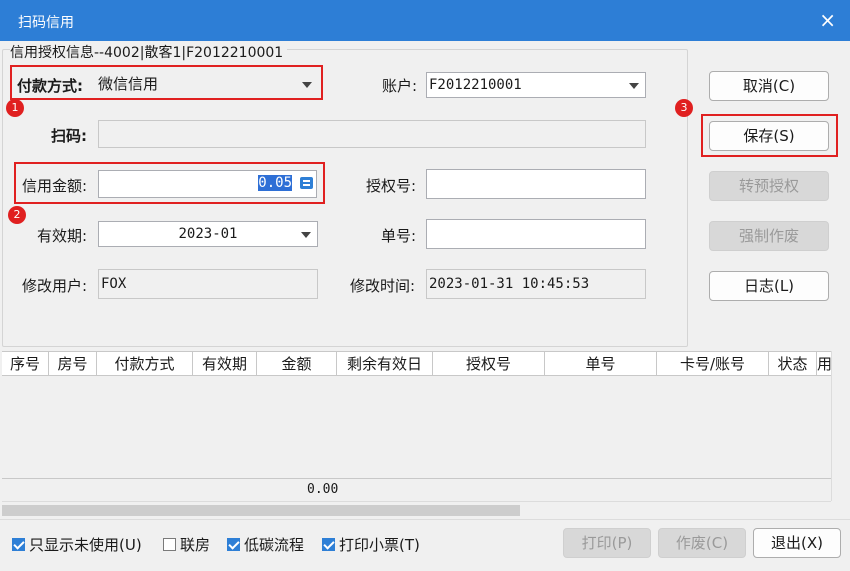  What do you see at coordinates (372, 134) in the screenshot?
I see `scan-input` at bounding box center [372, 134].